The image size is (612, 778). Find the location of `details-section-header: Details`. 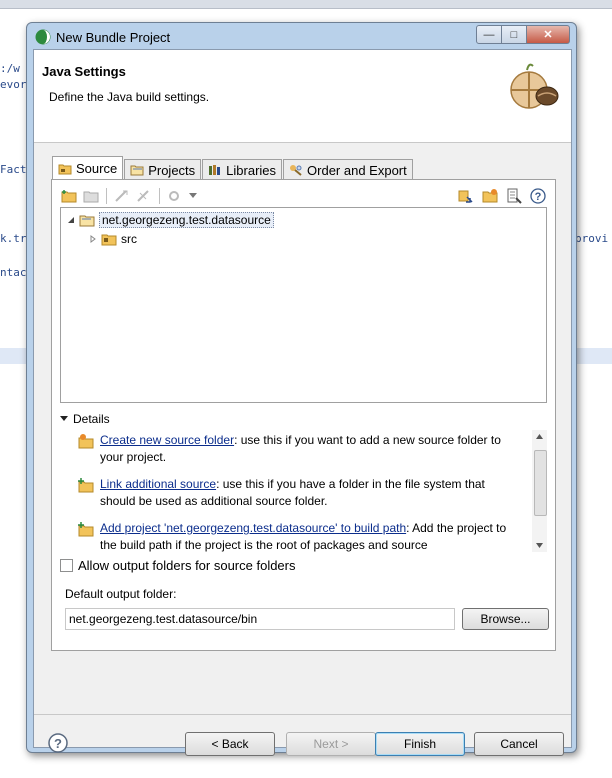

details-section-header: Details is located at coordinates (85, 419).